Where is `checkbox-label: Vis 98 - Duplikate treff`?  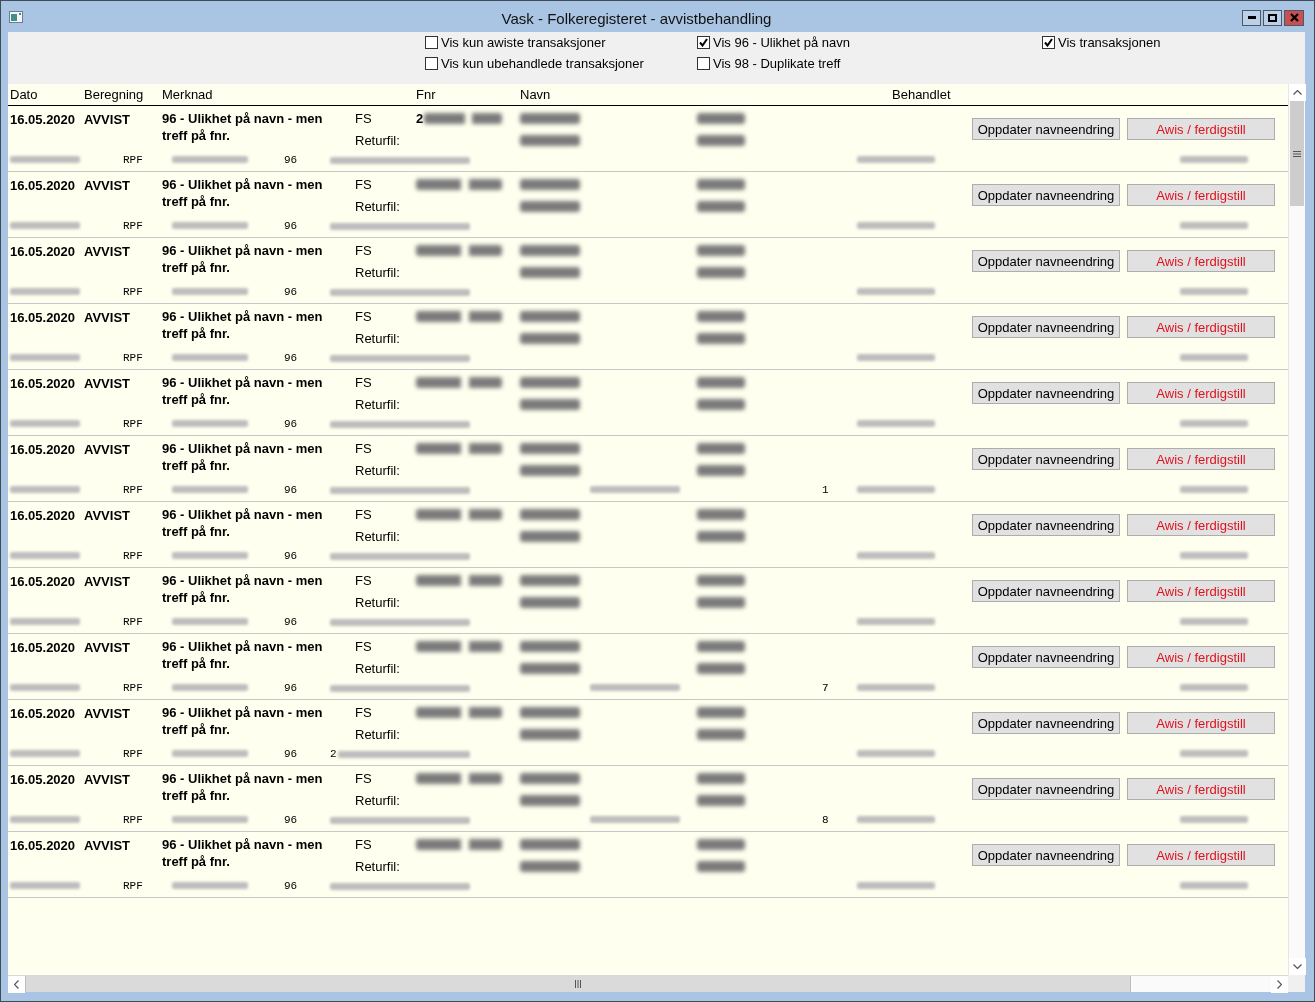
checkbox-label: Vis 98 - Duplikate treff is located at coordinates (777, 63).